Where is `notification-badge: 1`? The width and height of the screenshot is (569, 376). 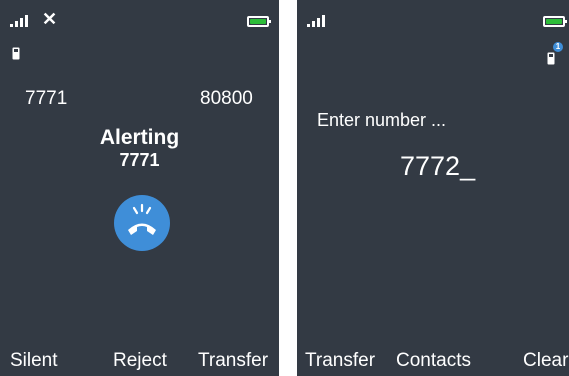
notification-badge: 1 is located at coordinates (558, 47).